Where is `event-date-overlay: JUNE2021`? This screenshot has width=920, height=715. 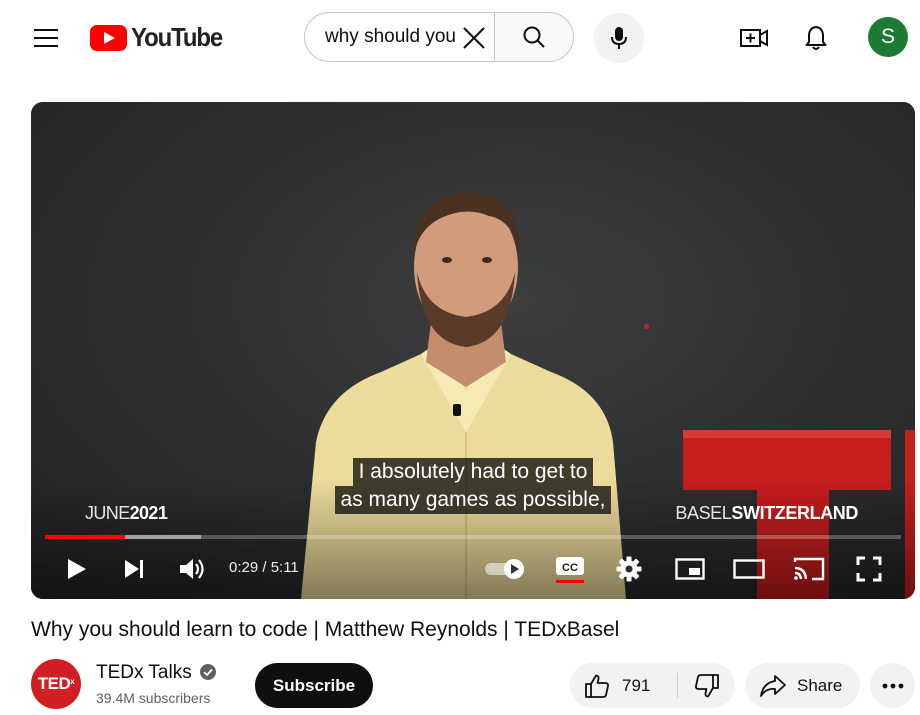 event-date-overlay: JUNE2021 is located at coordinates (126, 513).